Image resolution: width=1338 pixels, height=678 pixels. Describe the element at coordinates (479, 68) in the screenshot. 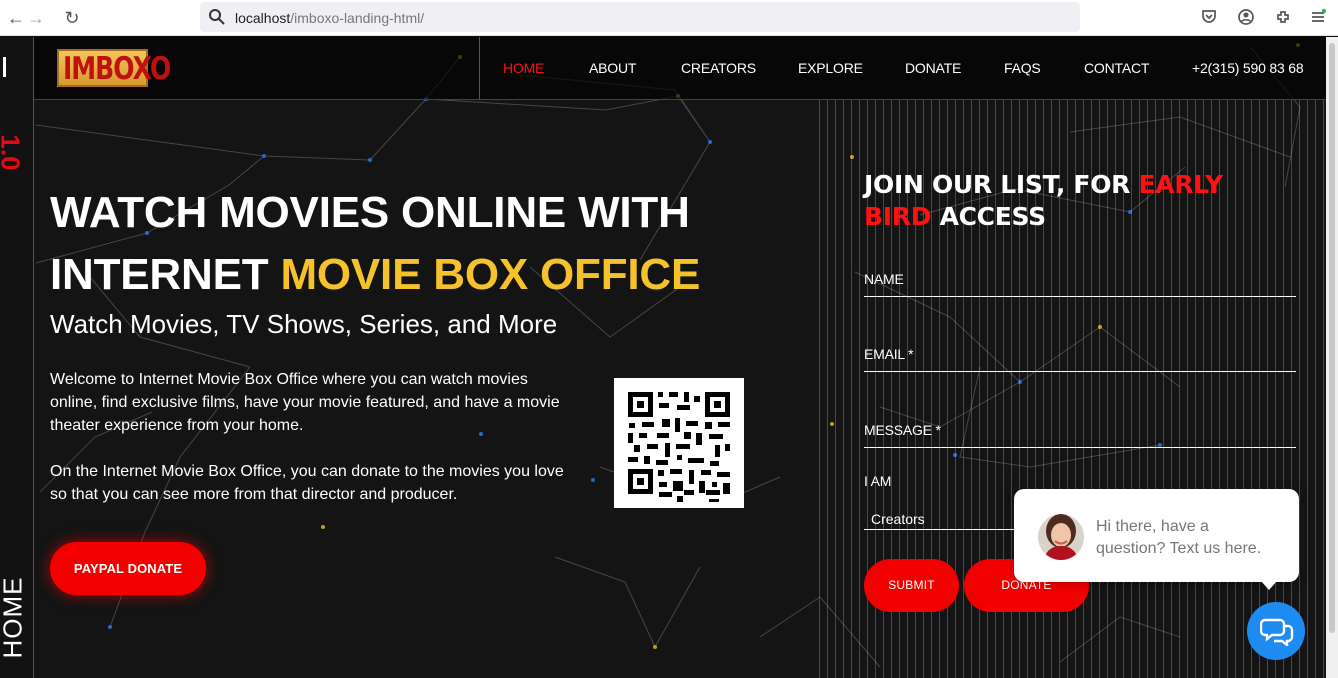

I see `nav-divider` at that location.